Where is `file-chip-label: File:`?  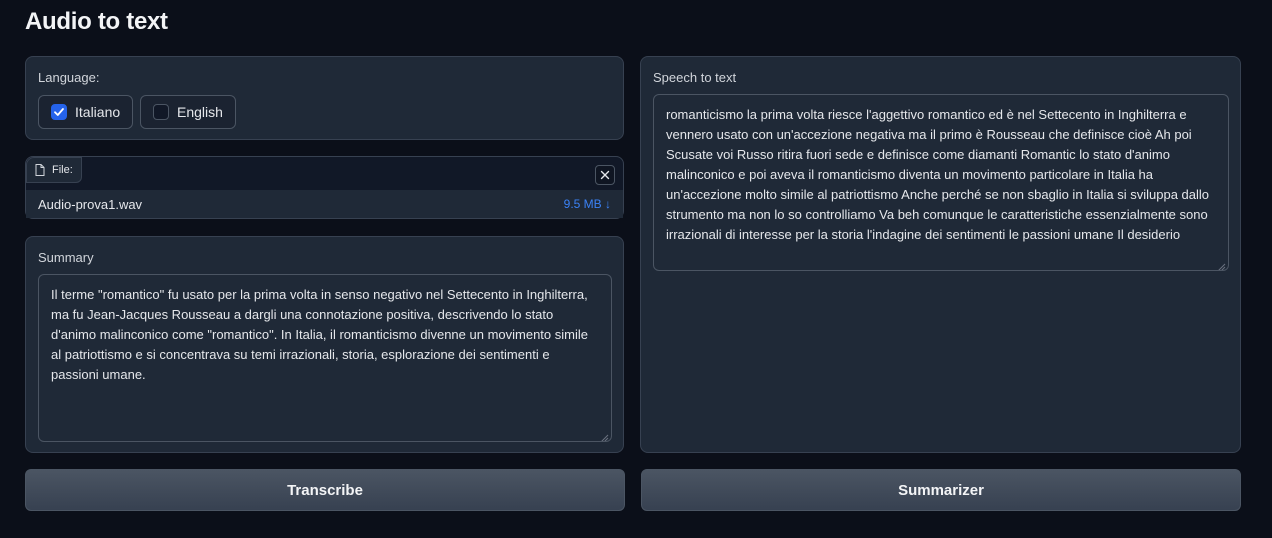 file-chip-label: File: is located at coordinates (62, 170).